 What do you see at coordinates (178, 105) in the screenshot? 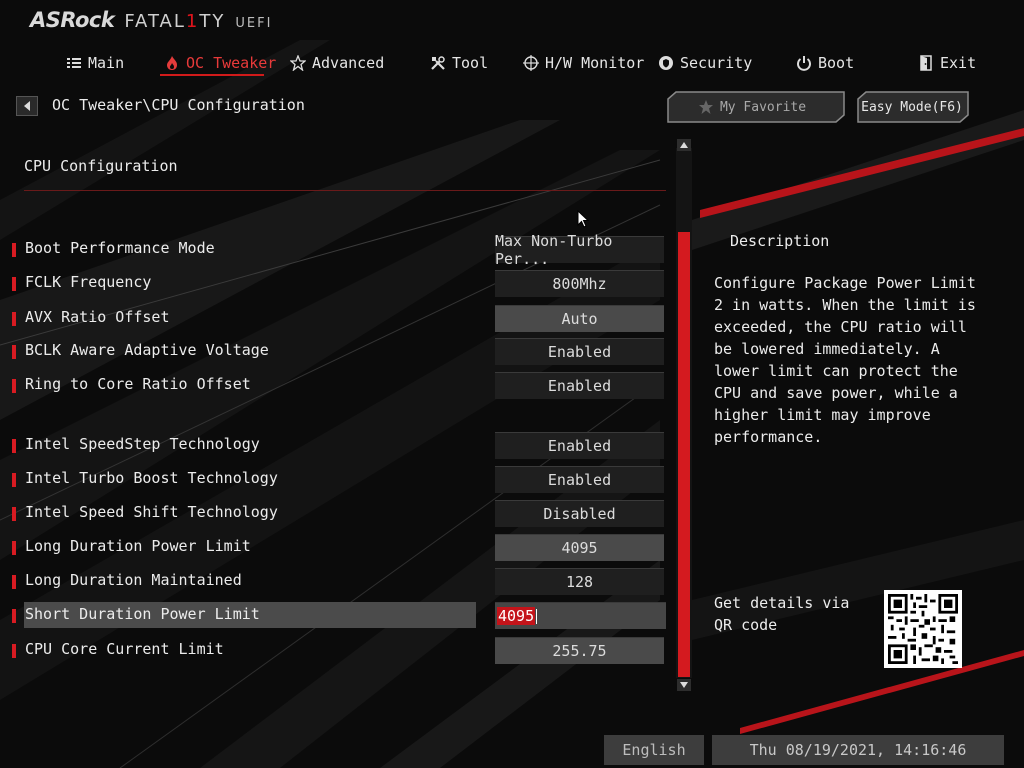
I see `breadcrumb: OC Tweaker\CPU Configuration` at bounding box center [178, 105].